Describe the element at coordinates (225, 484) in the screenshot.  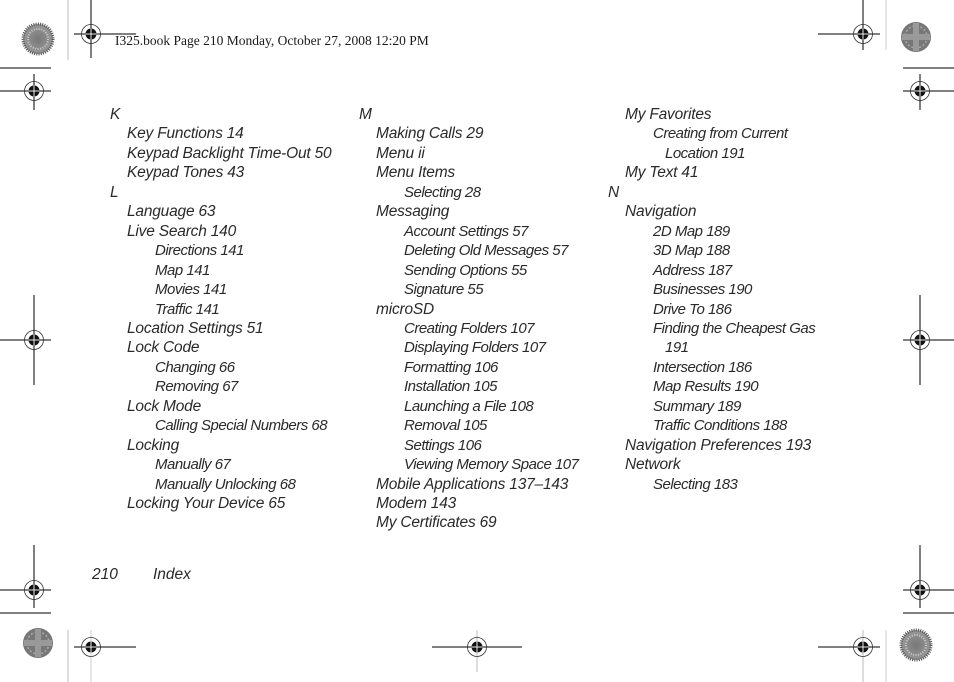
I see `index-subentry: Manually Unlocking 68` at that location.